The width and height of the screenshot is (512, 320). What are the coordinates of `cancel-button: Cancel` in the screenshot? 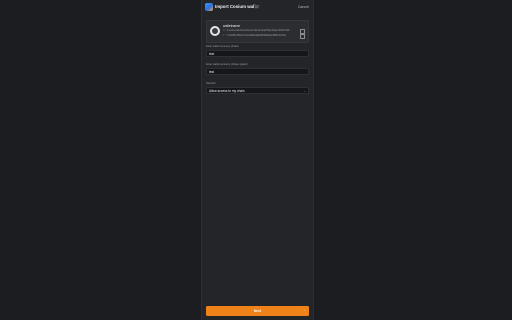 It's located at (303, 7).